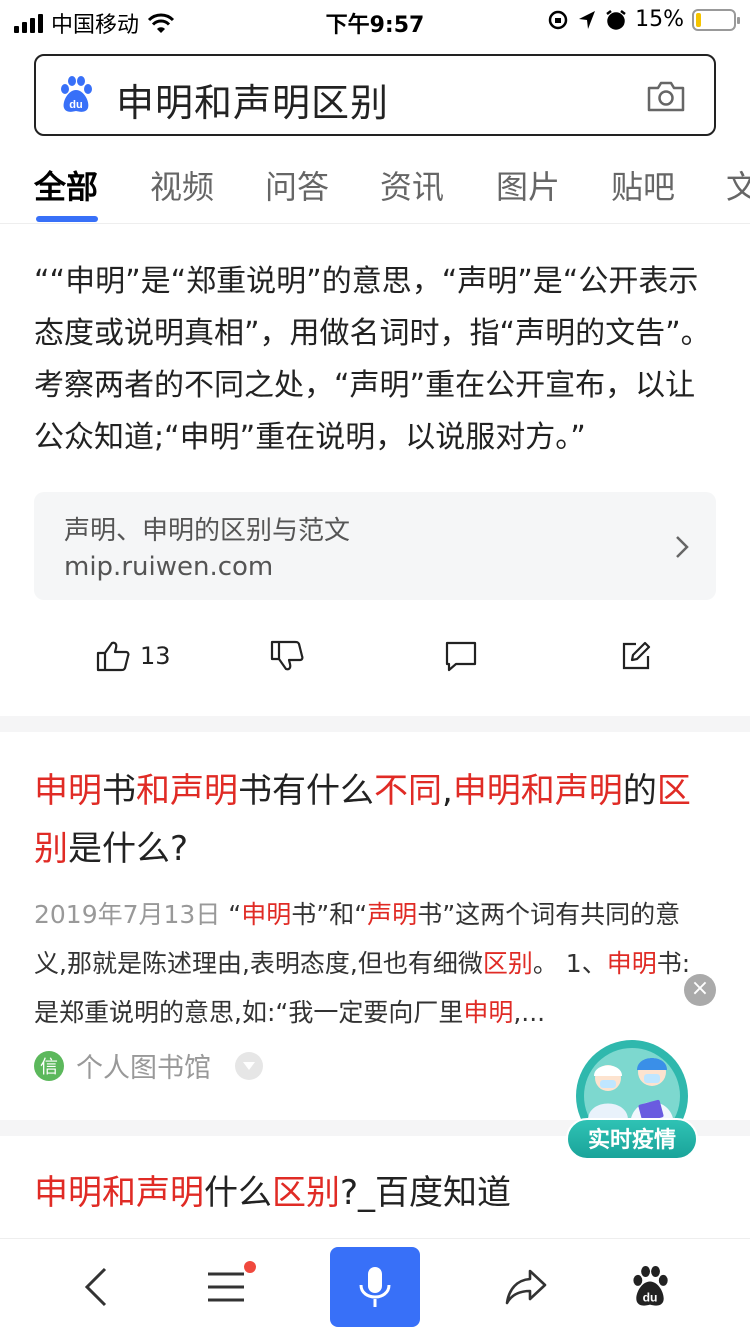  I want to click on text-segment: ,, so click(447, 791).